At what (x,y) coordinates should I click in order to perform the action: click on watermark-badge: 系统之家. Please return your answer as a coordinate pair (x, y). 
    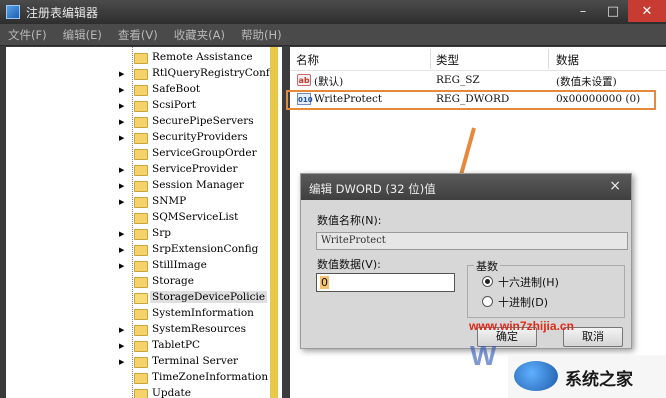
    Looking at the image, I should click on (587, 376).